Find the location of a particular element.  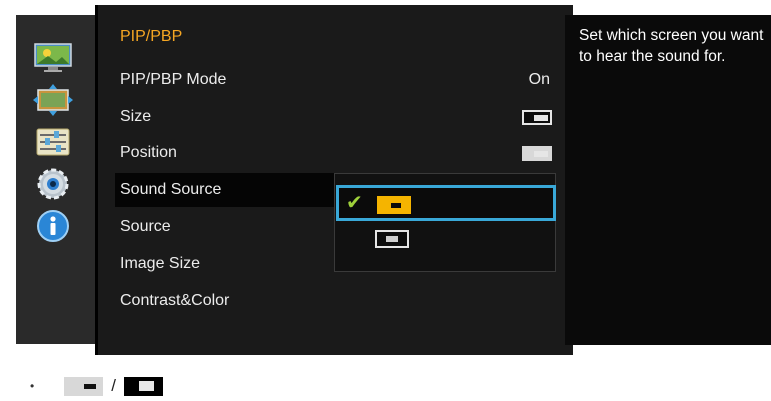

picture-icon is located at coordinates (53, 58).